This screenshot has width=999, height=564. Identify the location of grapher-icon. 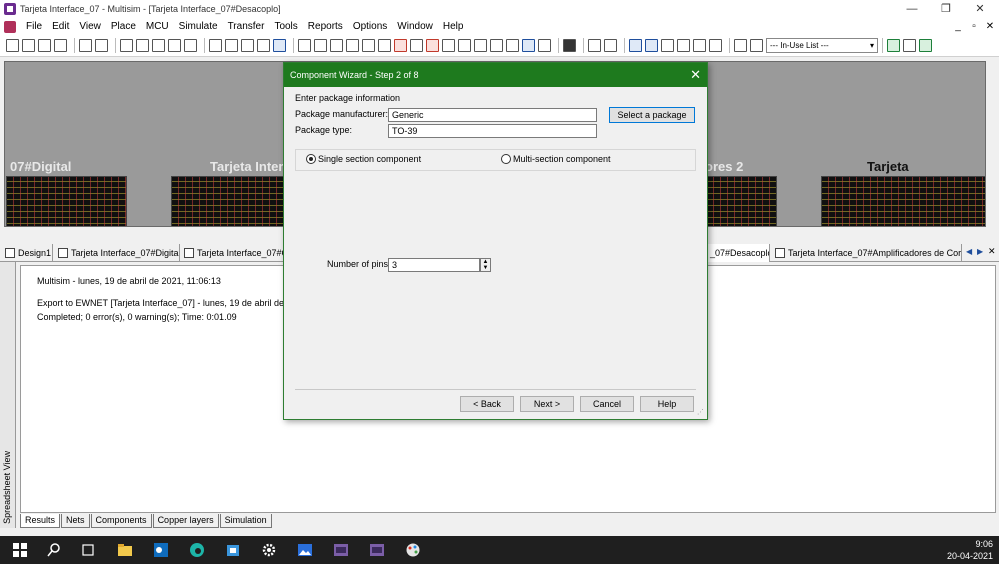
(683, 45).